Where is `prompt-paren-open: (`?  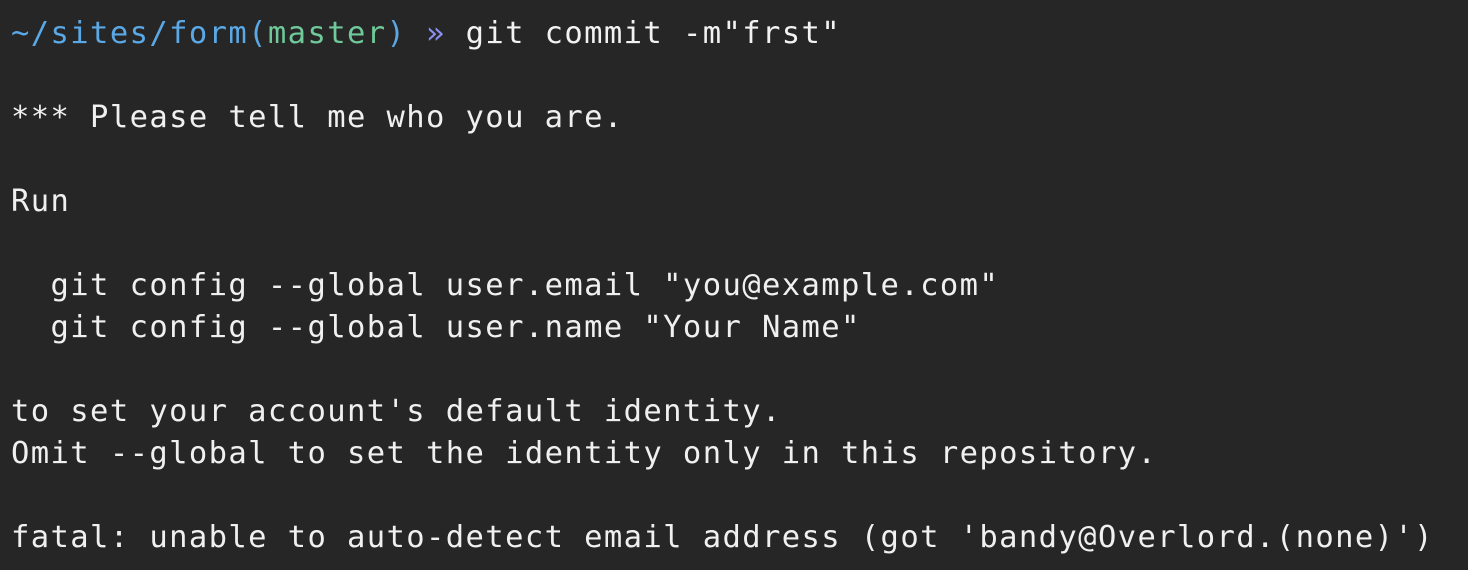
prompt-paren-open: ( is located at coordinates (258, 33).